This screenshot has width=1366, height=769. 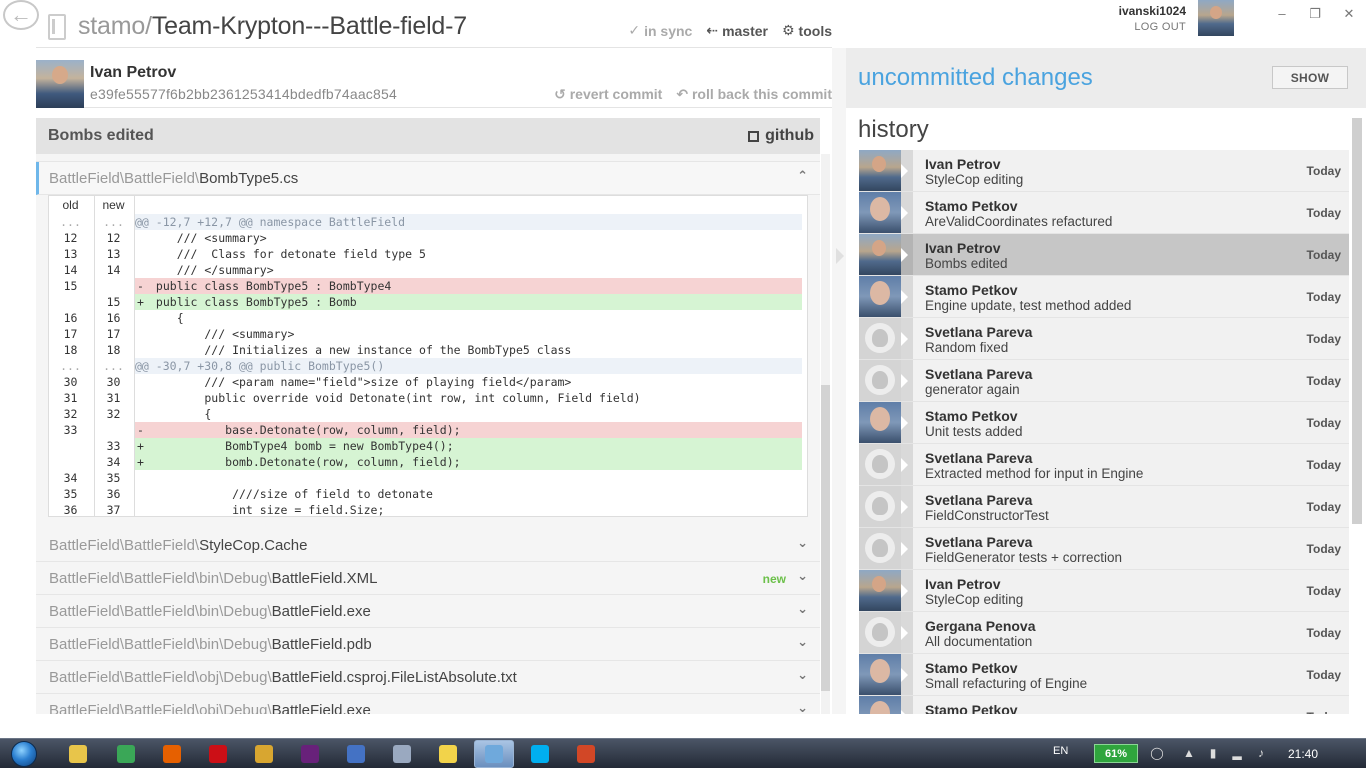 I want to click on old-line-number: 34, so click(x=70, y=478).